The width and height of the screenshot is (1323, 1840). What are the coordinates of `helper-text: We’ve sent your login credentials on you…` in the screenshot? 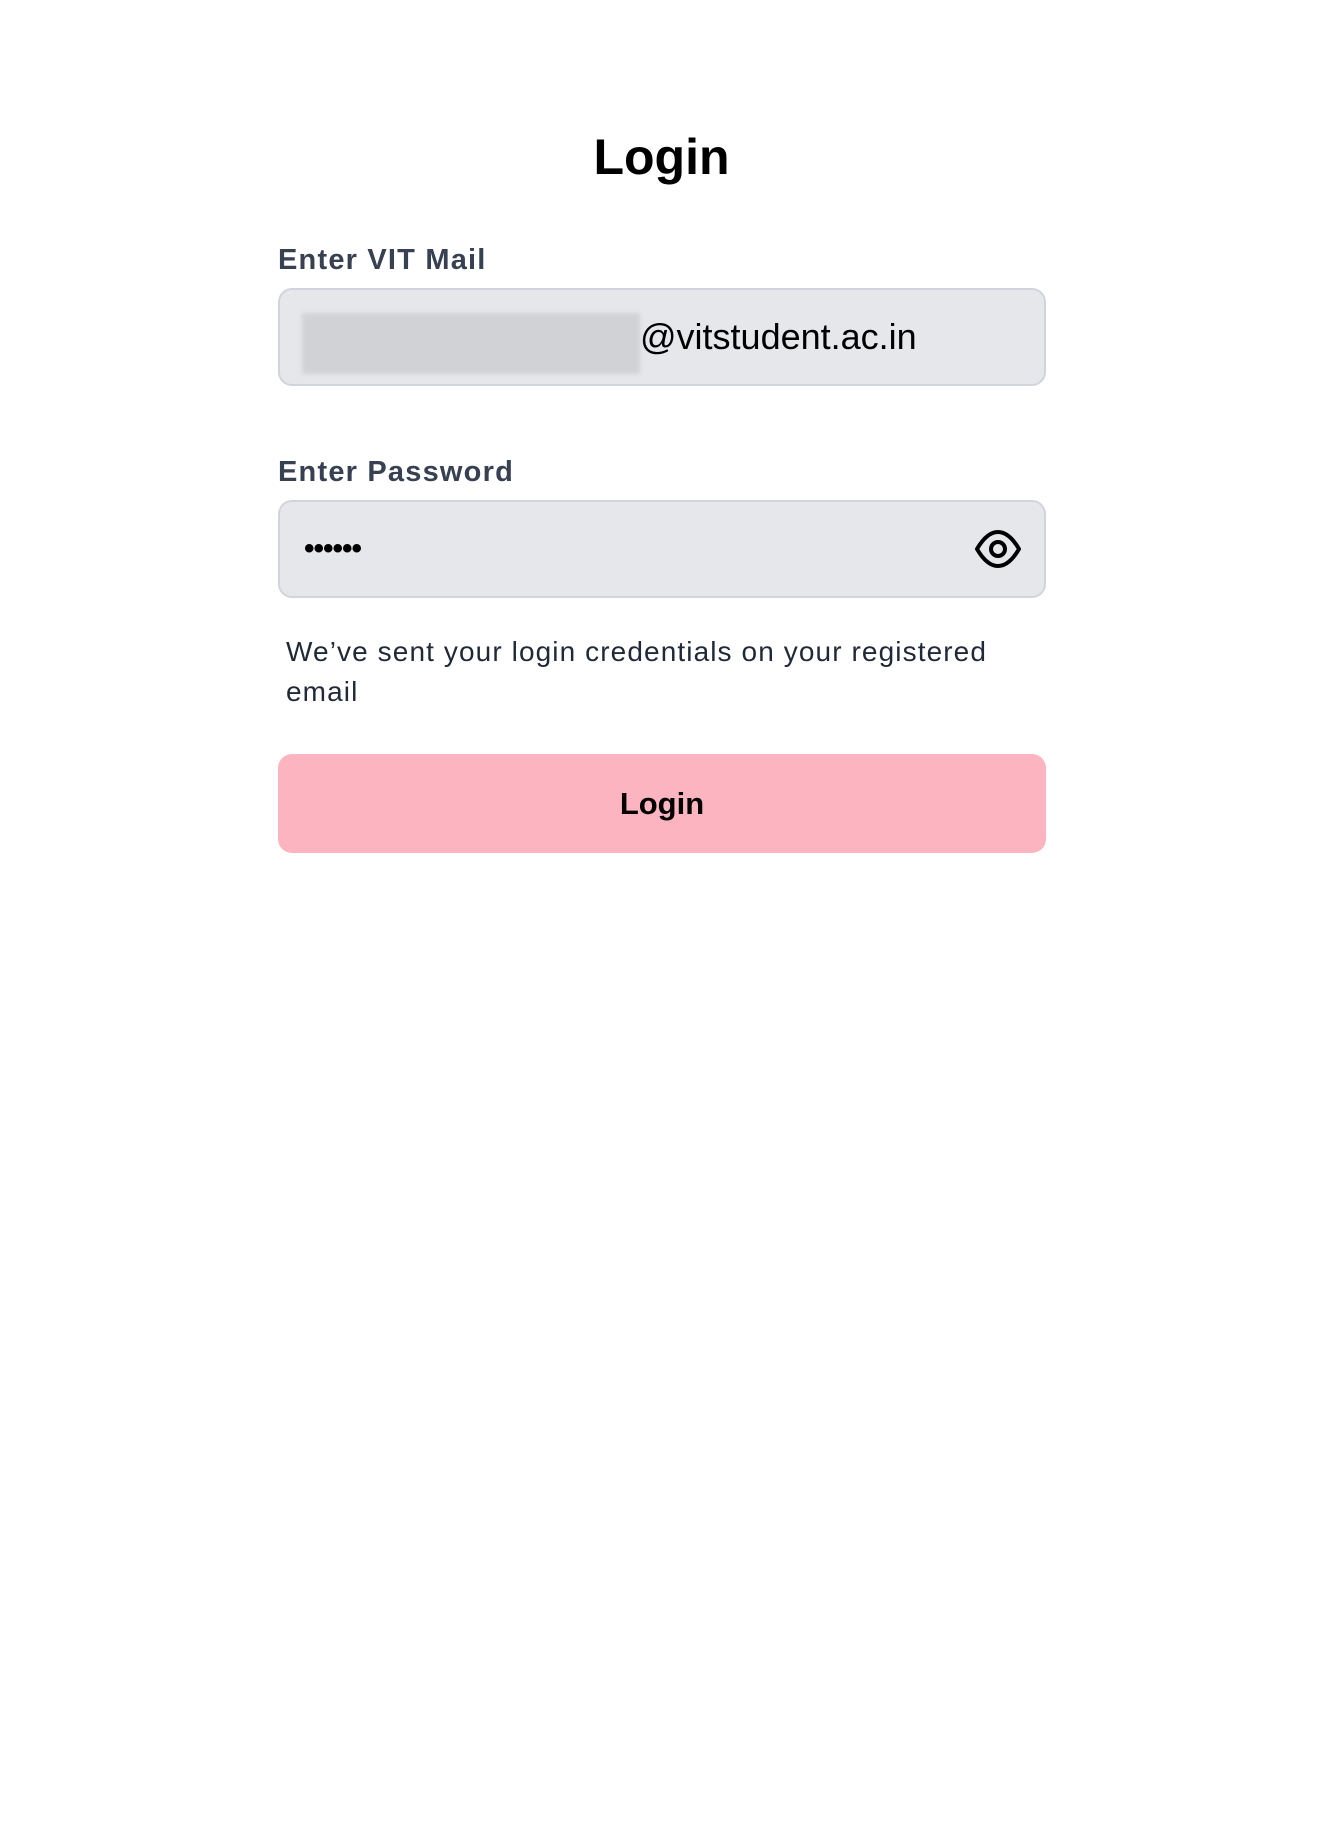 It's located at (637, 671).